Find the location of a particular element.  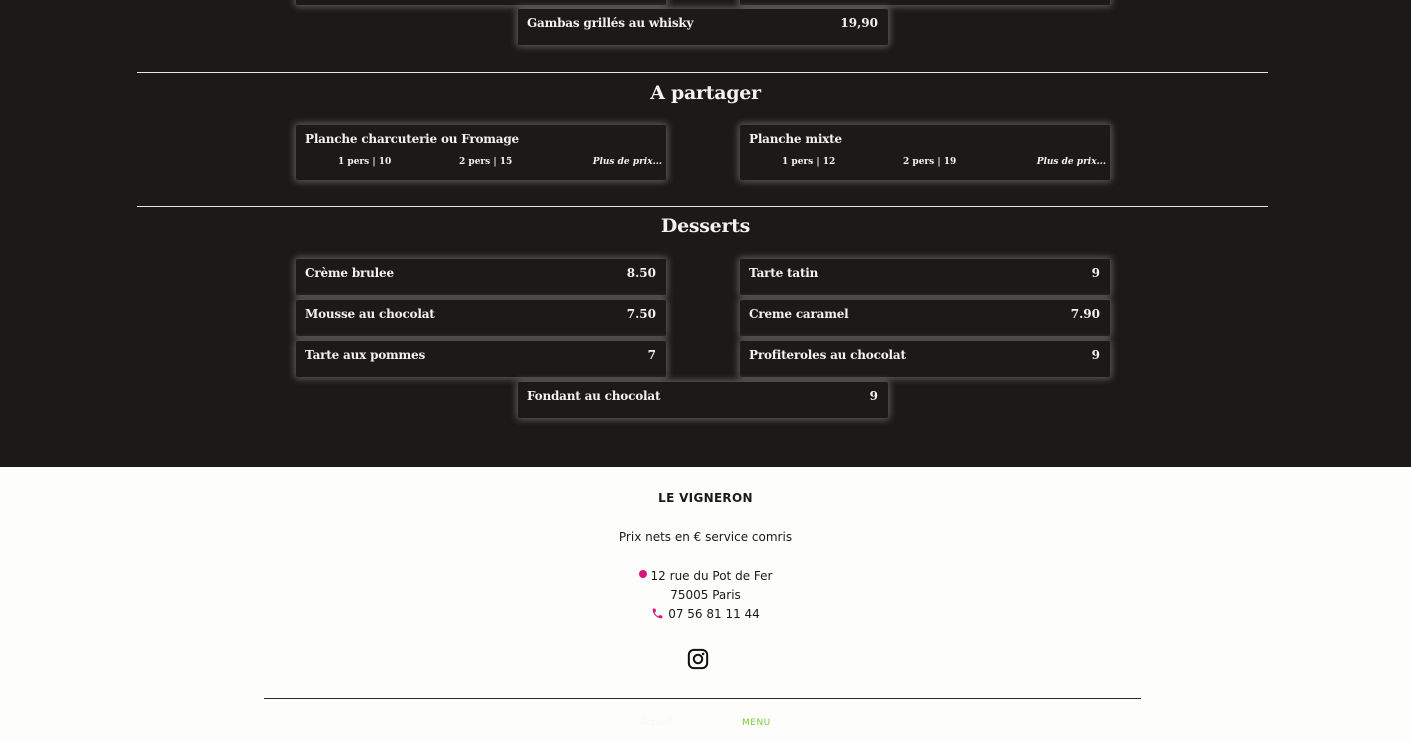

footer-nav-menu: MENU is located at coordinates (756, 723).